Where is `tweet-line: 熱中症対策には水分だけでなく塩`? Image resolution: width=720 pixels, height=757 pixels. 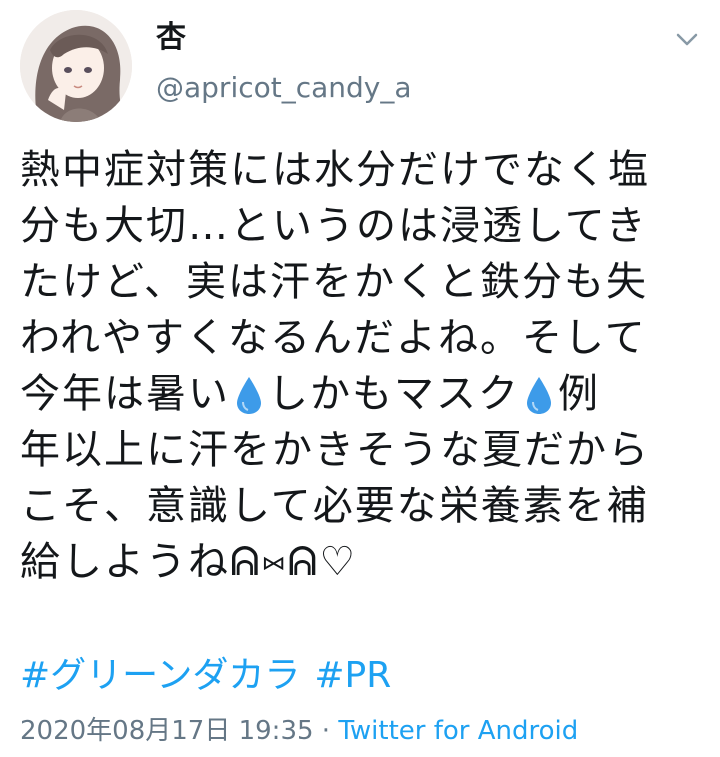
tweet-line: 熱中症対策には水分だけでなく塩 is located at coordinates (335, 170).